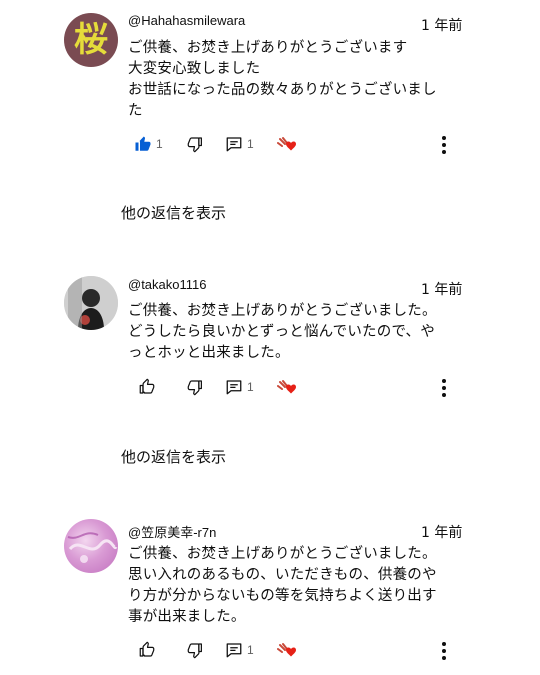  I want to click on comment-author: @takako1116, so click(167, 284).